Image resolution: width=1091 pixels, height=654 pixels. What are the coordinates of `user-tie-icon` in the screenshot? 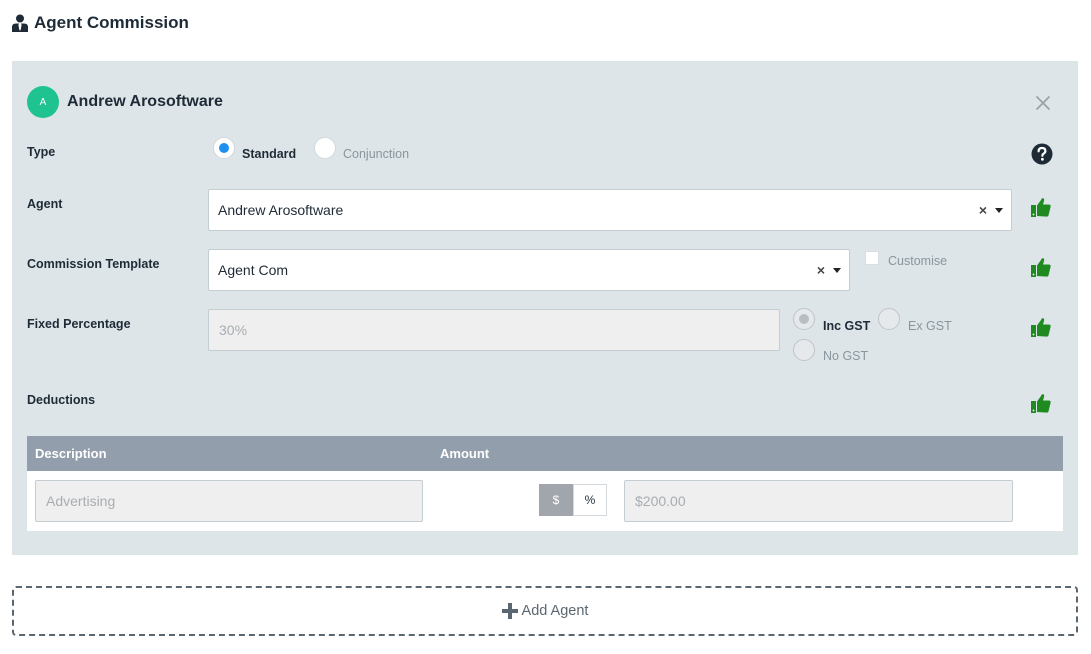 It's located at (21, 23).